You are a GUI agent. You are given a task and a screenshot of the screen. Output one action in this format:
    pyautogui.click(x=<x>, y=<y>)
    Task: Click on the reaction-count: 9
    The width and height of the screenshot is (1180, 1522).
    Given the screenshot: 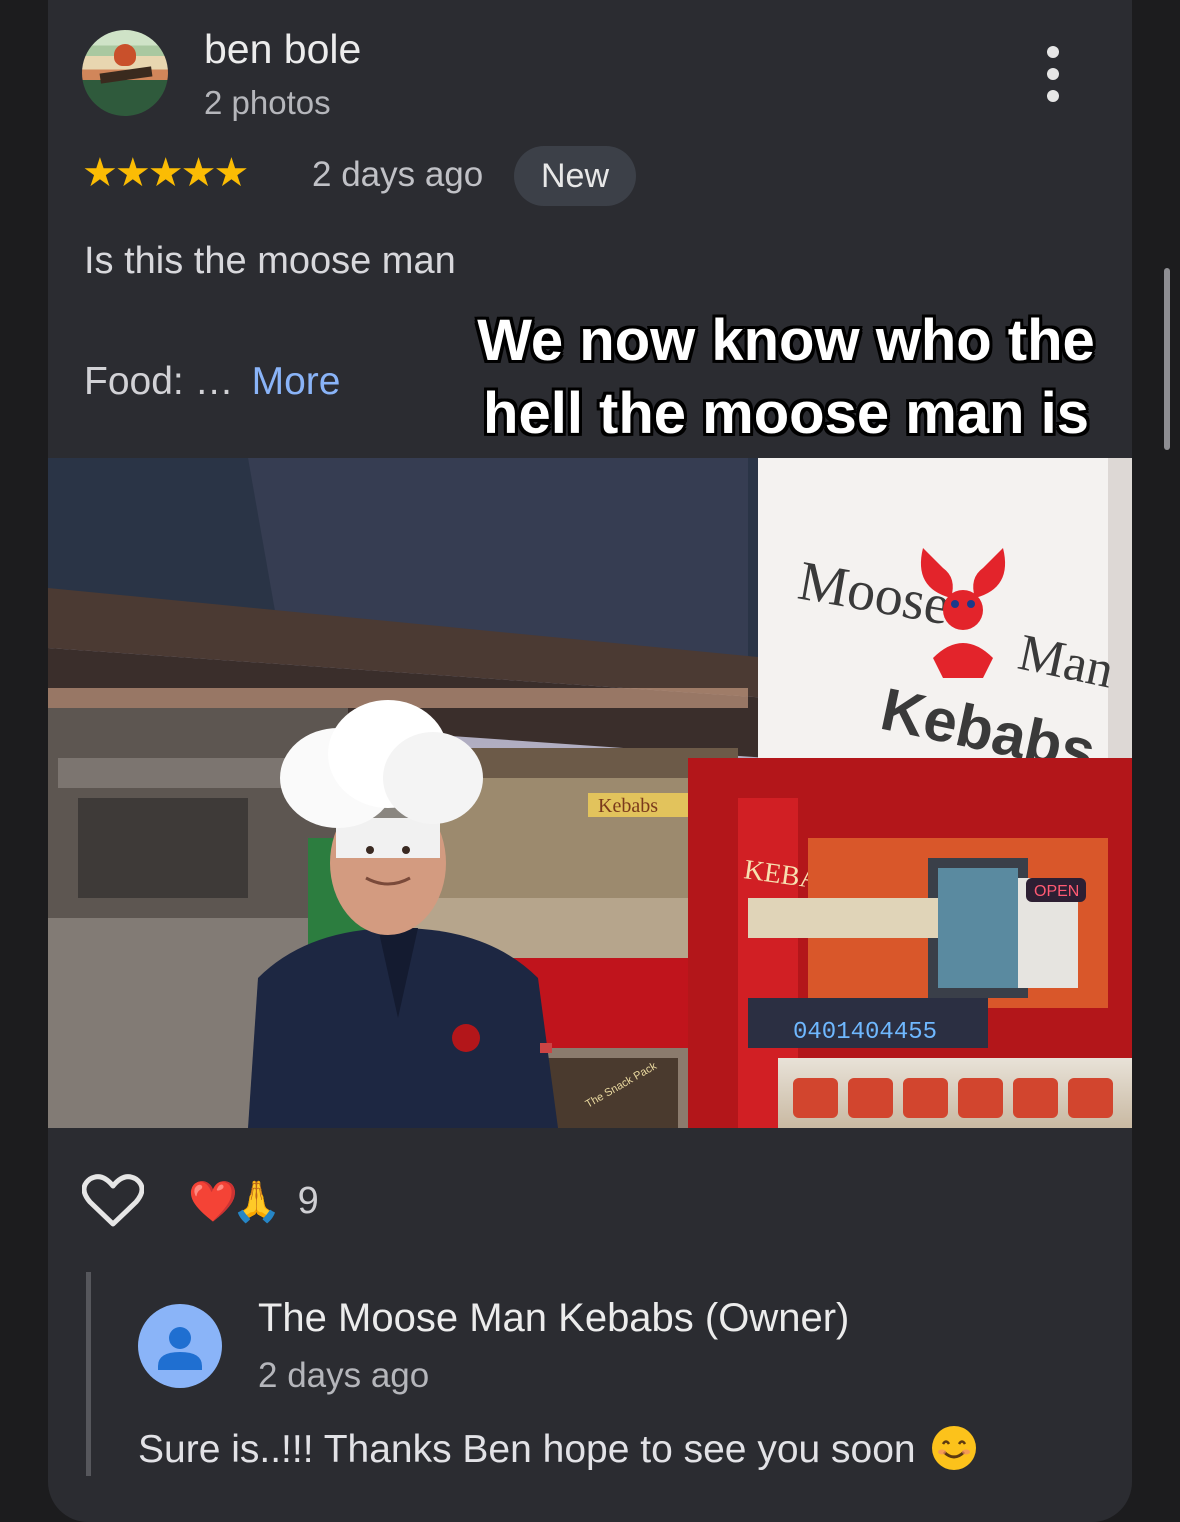 What is the action you would take?
    pyautogui.click(x=308, y=1200)
    